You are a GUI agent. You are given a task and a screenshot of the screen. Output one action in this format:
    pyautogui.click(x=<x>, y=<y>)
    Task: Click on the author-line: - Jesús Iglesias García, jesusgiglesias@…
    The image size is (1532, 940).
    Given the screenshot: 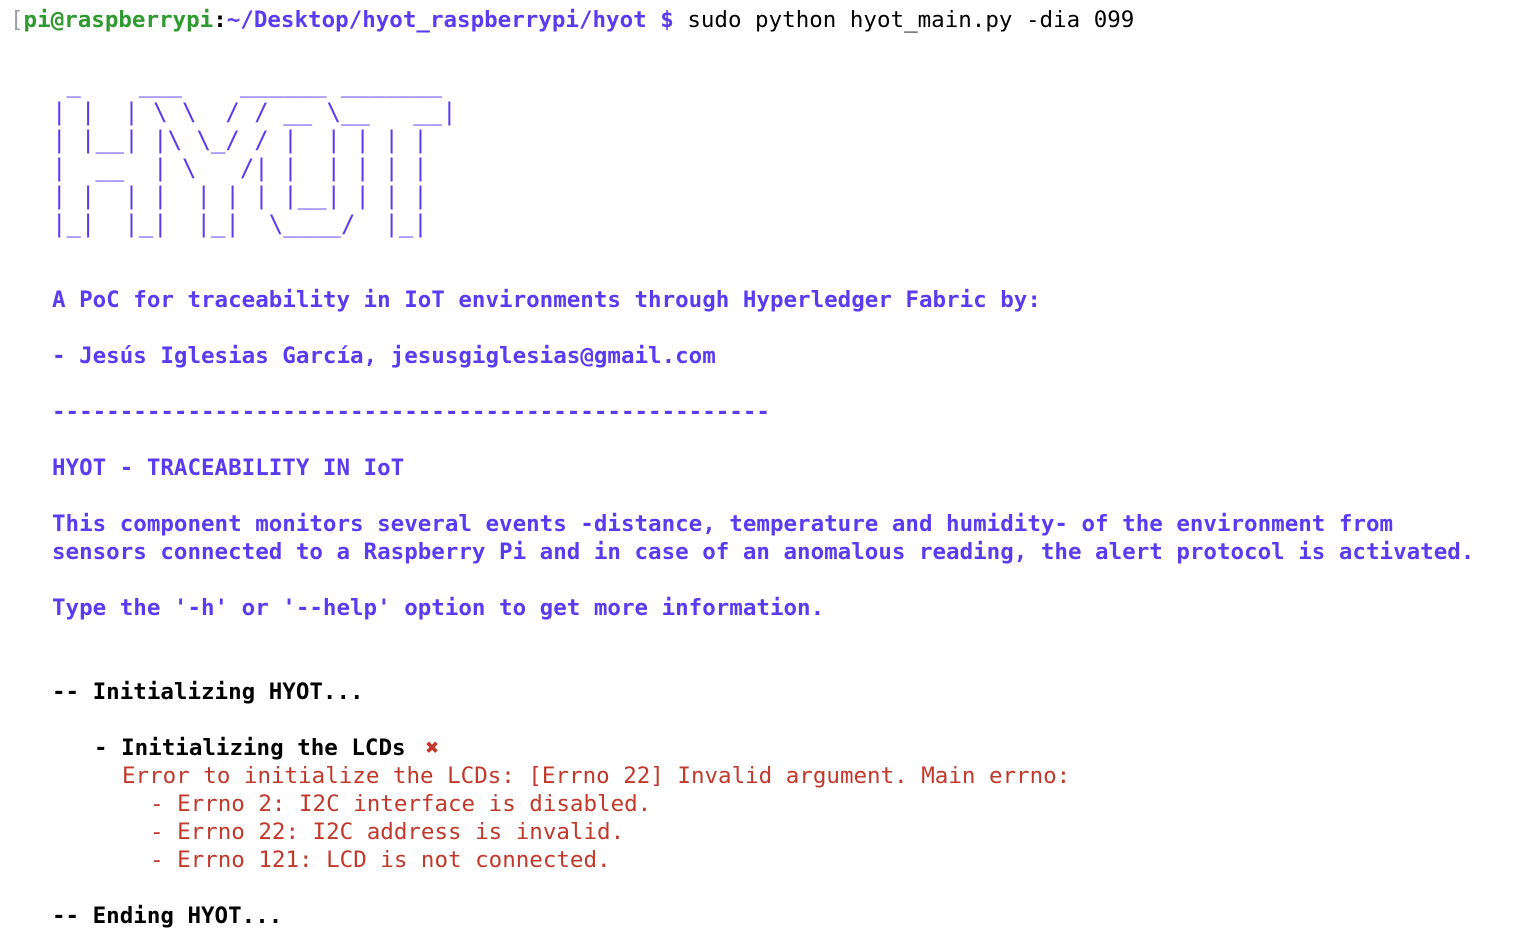 What is the action you would take?
    pyautogui.click(x=384, y=356)
    